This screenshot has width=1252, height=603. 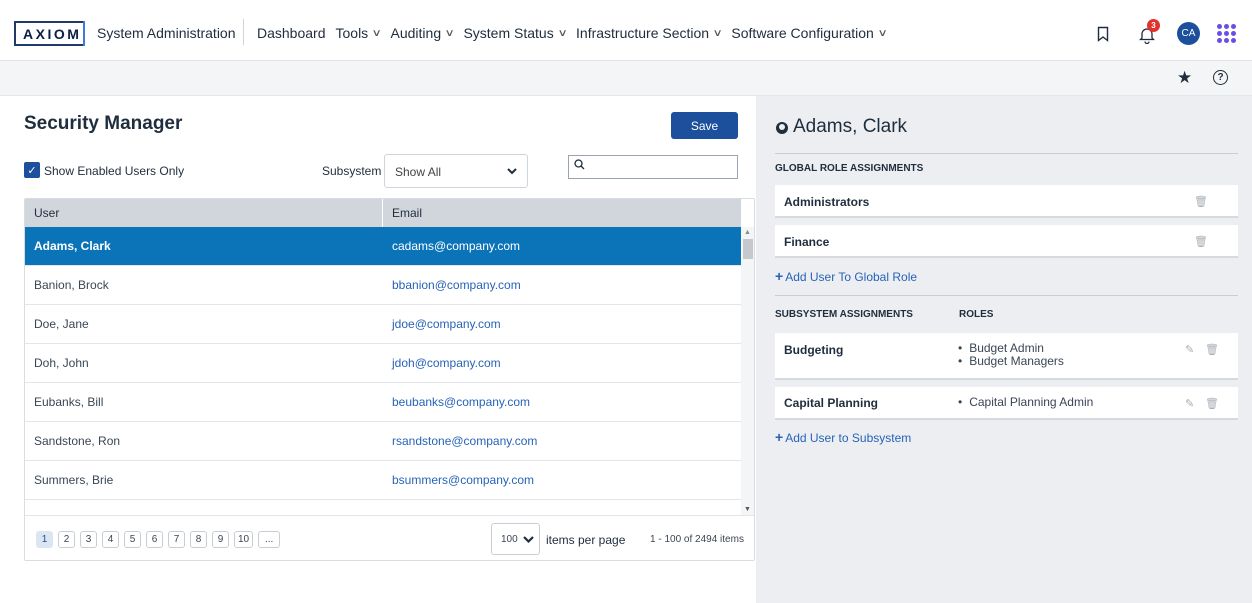 What do you see at coordinates (1103, 34) in the screenshot?
I see `bookmark-icon` at bounding box center [1103, 34].